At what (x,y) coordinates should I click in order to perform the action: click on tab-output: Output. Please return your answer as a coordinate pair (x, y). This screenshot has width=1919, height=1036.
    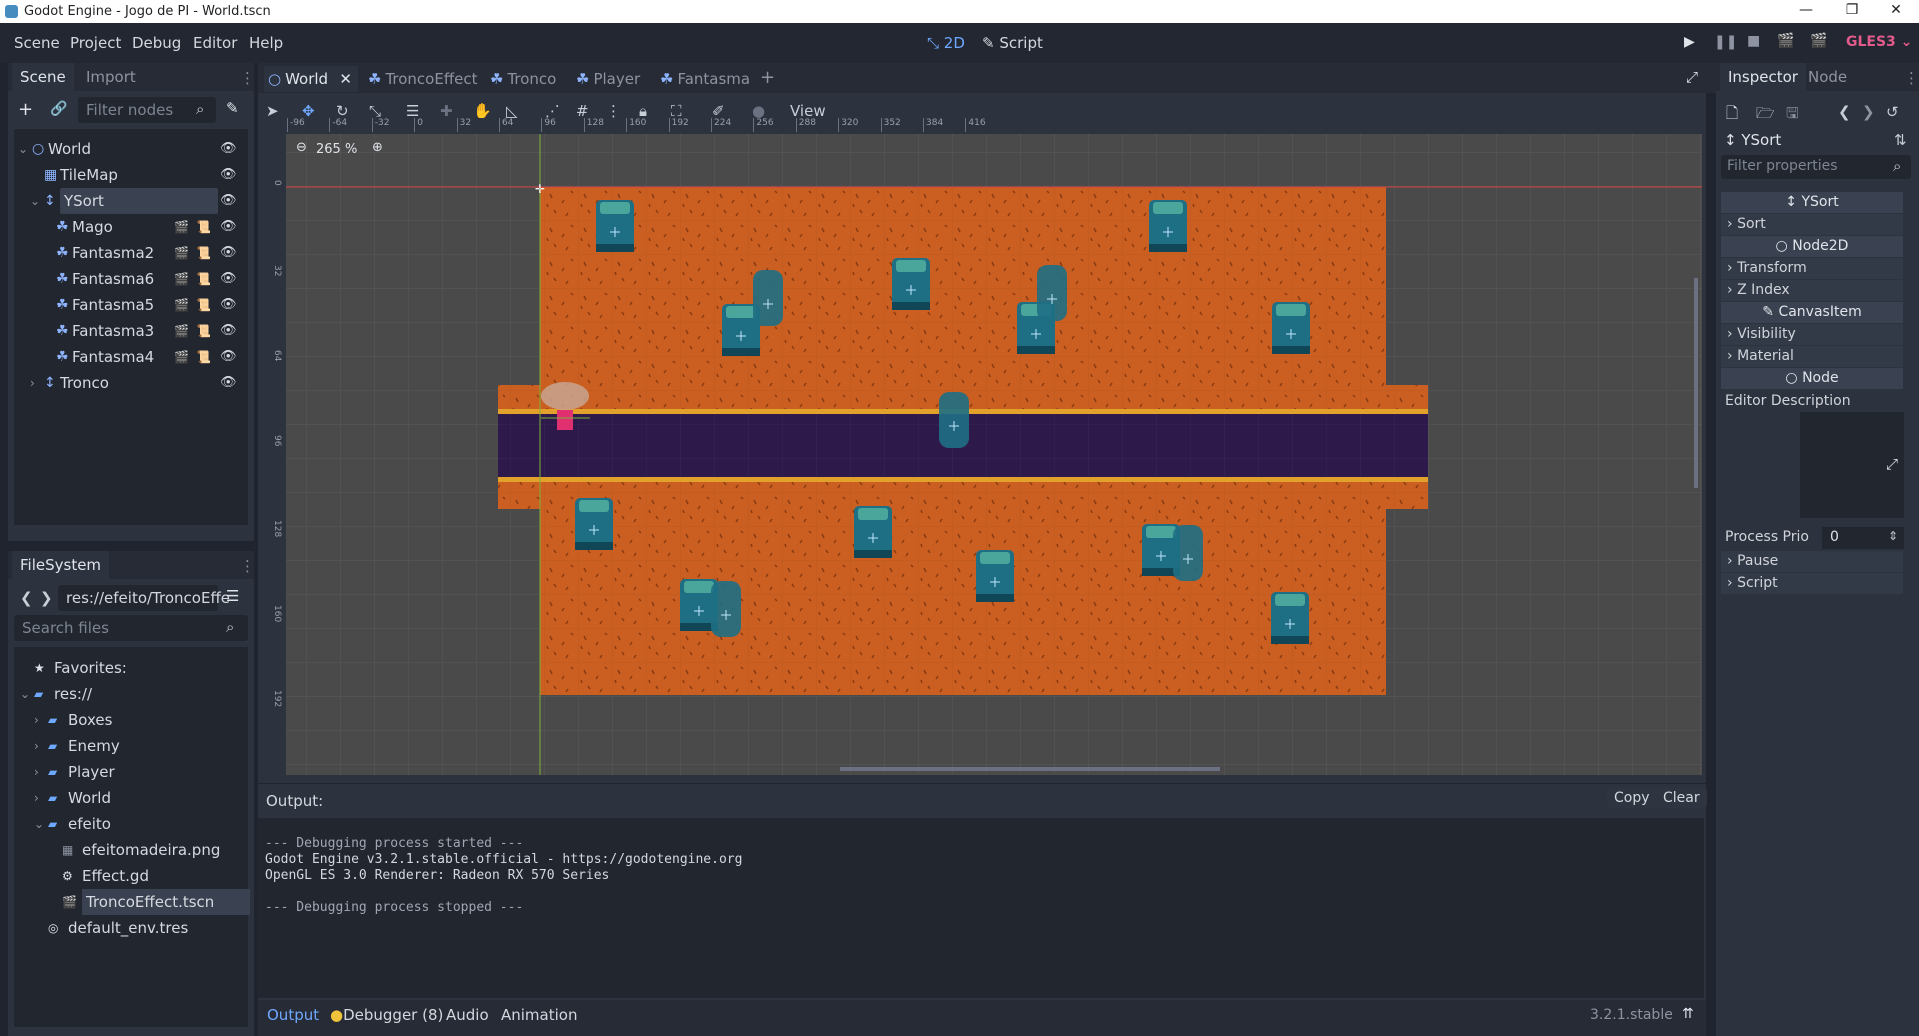
    Looking at the image, I should click on (293, 1015).